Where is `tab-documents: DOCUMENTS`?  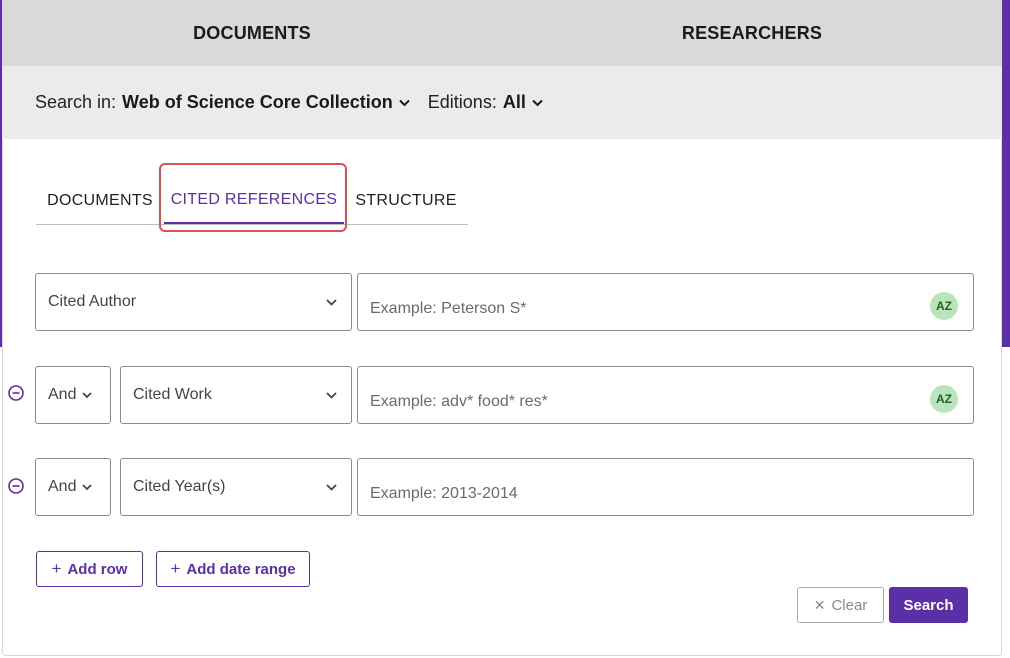 tab-documents: DOCUMENTS is located at coordinates (252, 33).